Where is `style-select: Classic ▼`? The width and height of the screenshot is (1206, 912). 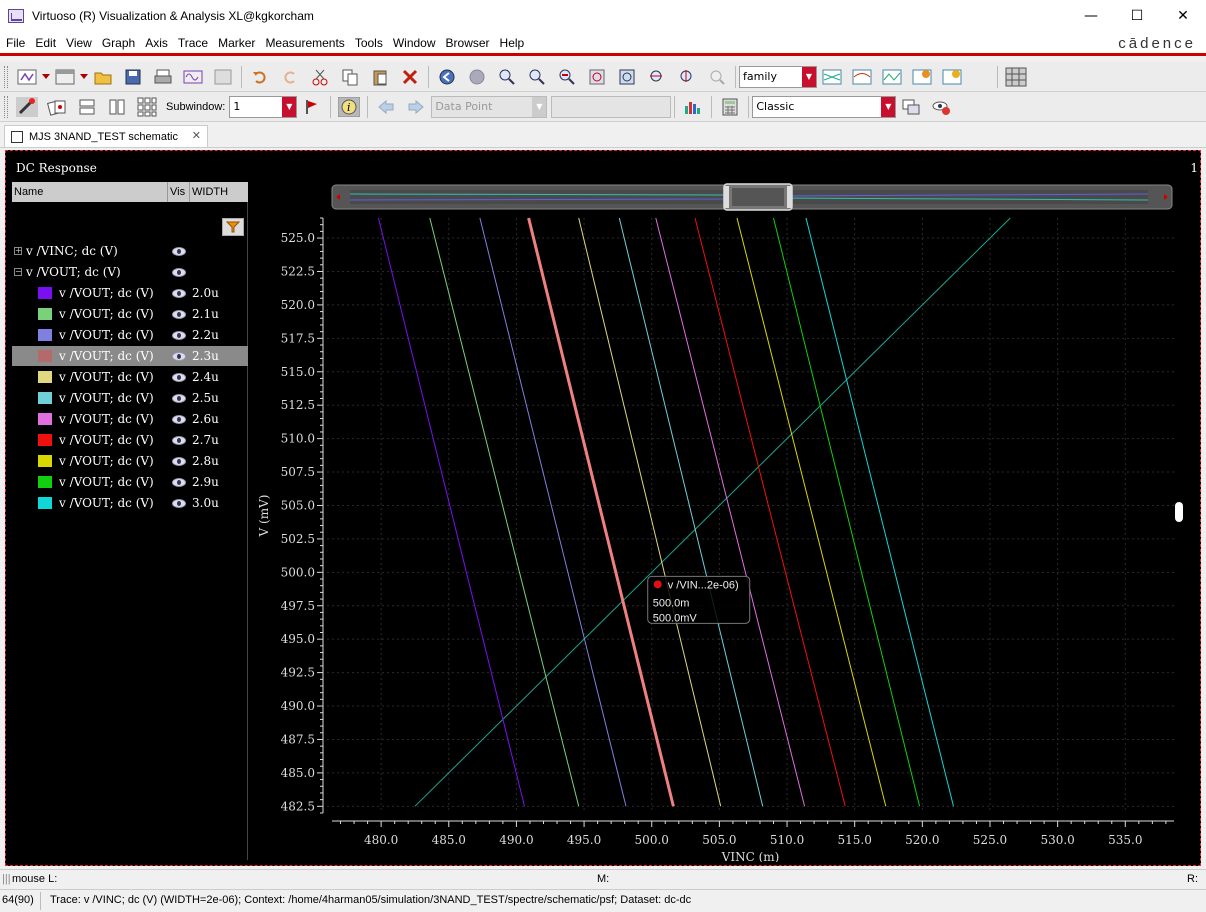
style-select: Classic ▼ is located at coordinates (824, 106).